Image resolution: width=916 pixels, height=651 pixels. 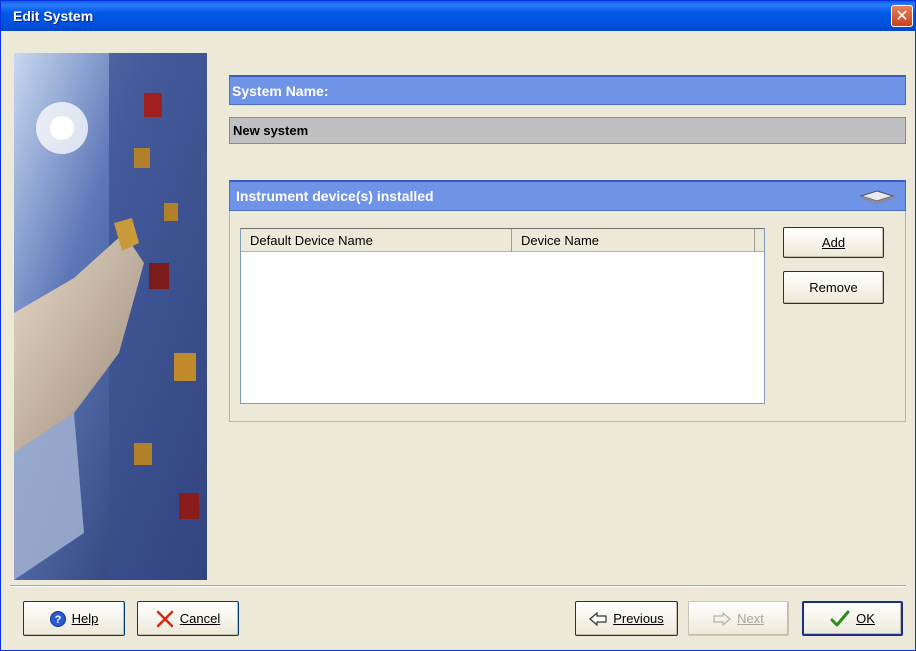 What do you see at coordinates (567, 195) in the screenshot?
I see `instruments-header: Instrument device(s) installed` at bounding box center [567, 195].